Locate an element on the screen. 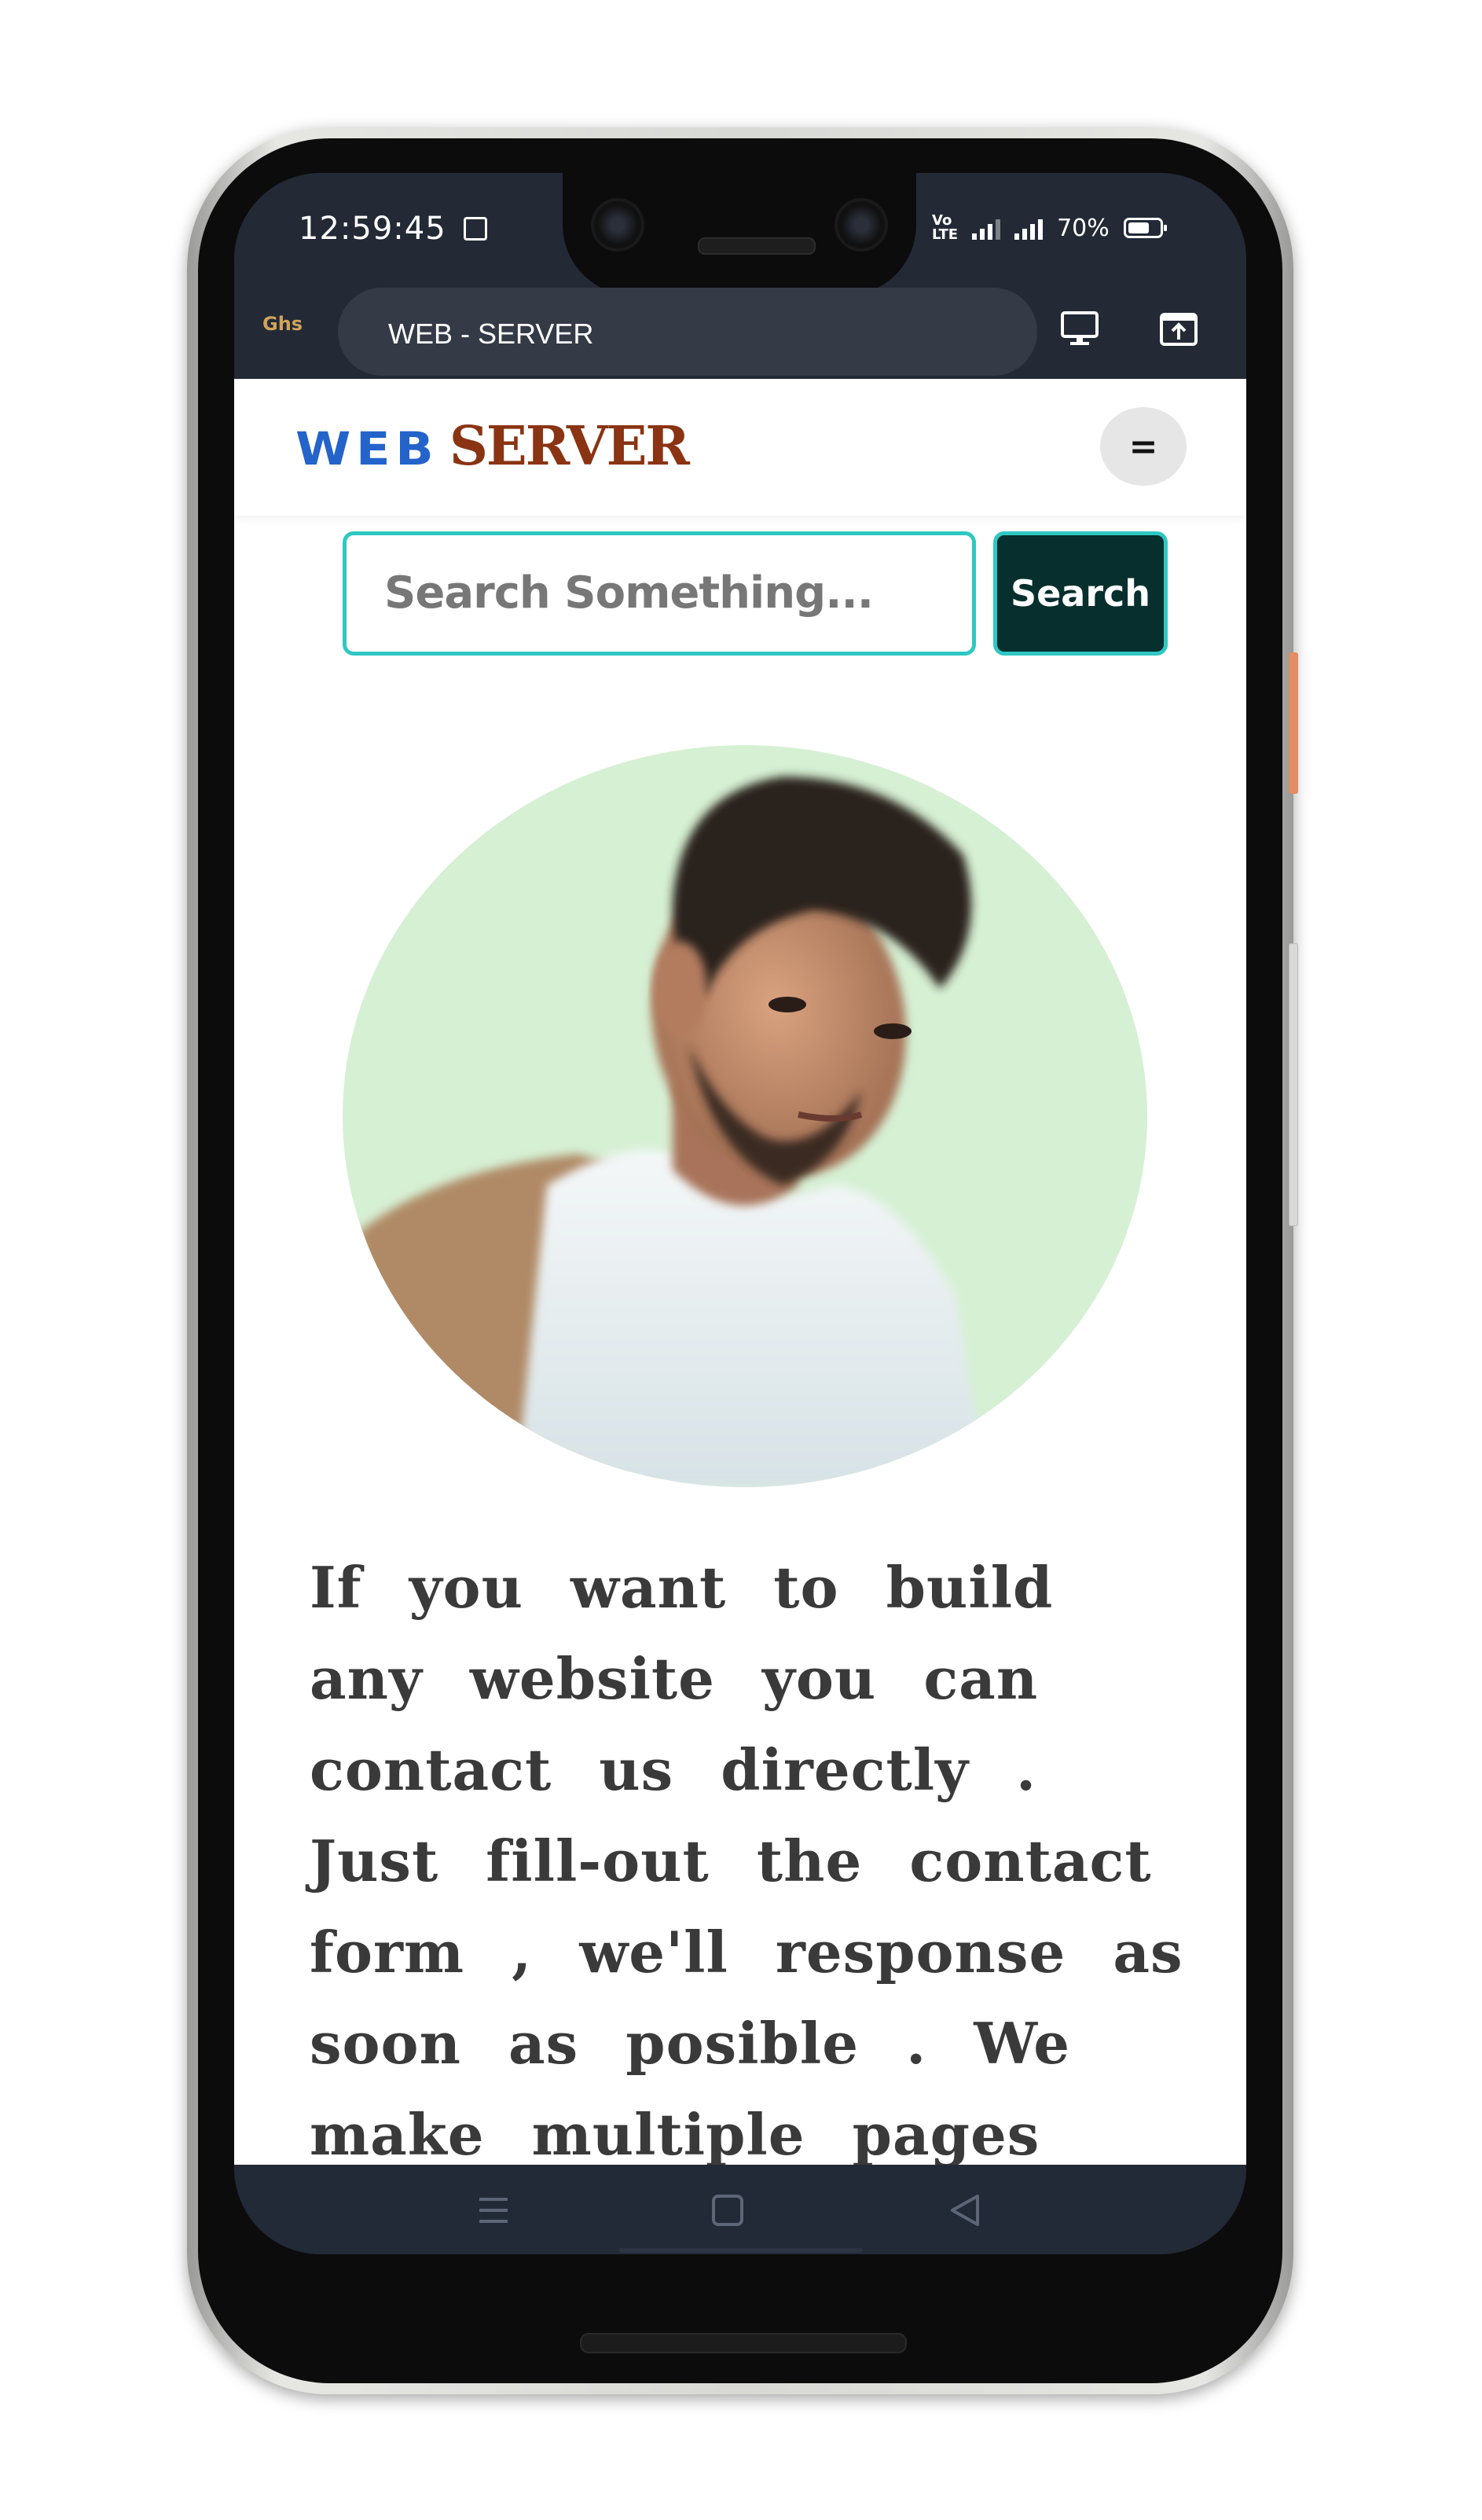 The height and width of the screenshot is (2520, 1482). signal-icon is located at coordinates (986, 228).